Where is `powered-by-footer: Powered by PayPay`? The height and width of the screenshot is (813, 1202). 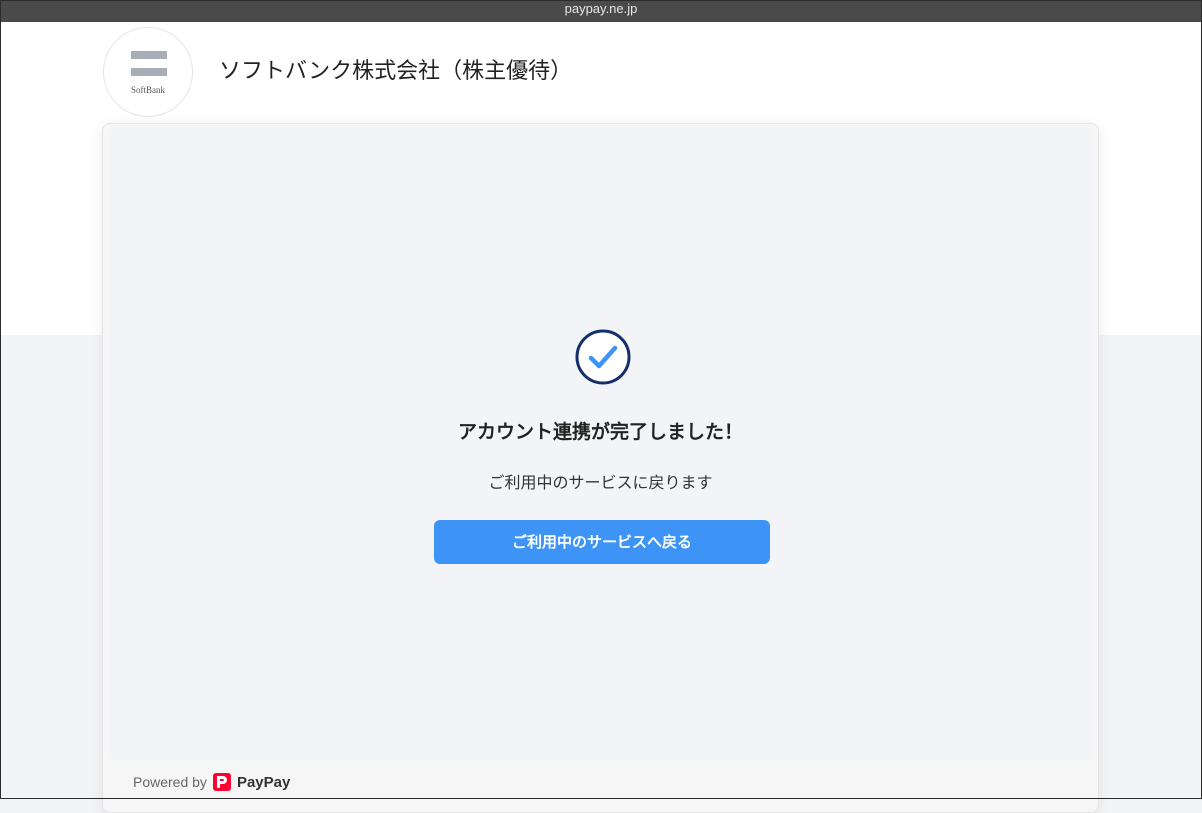 powered-by-footer: Powered by PayPay is located at coordinates (211, 782).